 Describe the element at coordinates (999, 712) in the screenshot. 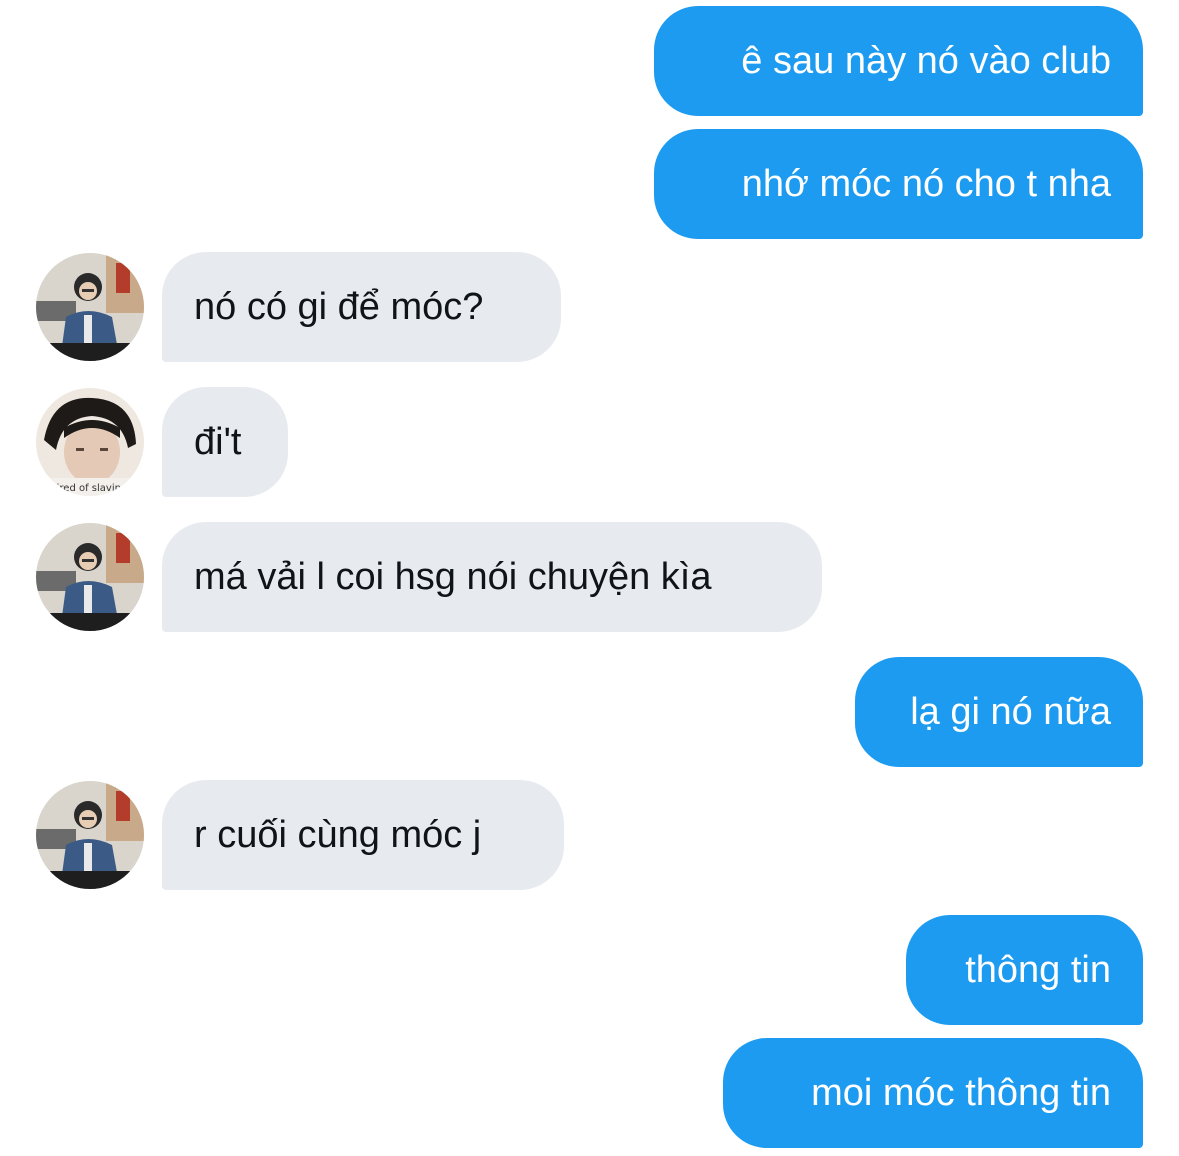

I see `outgoing-message-bubble: lạ gi nó nữa` at that location.